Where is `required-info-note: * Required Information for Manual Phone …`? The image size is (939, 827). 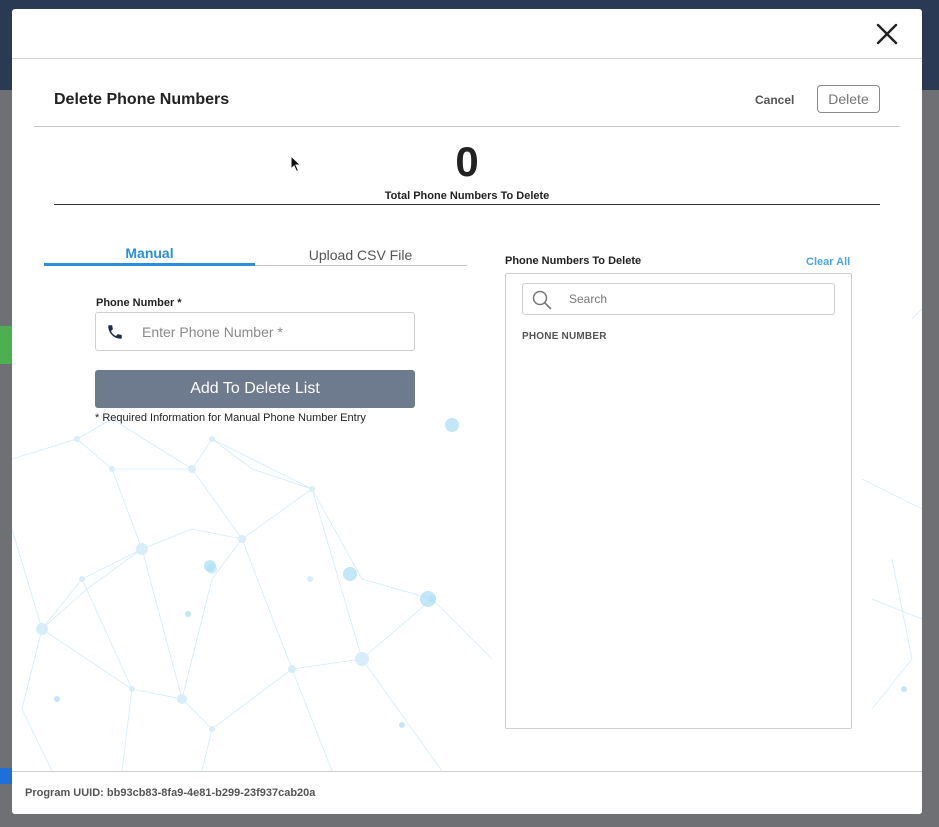 required-info-note: * Required Information for Manual Phone … is located at coordinates (230, 418).